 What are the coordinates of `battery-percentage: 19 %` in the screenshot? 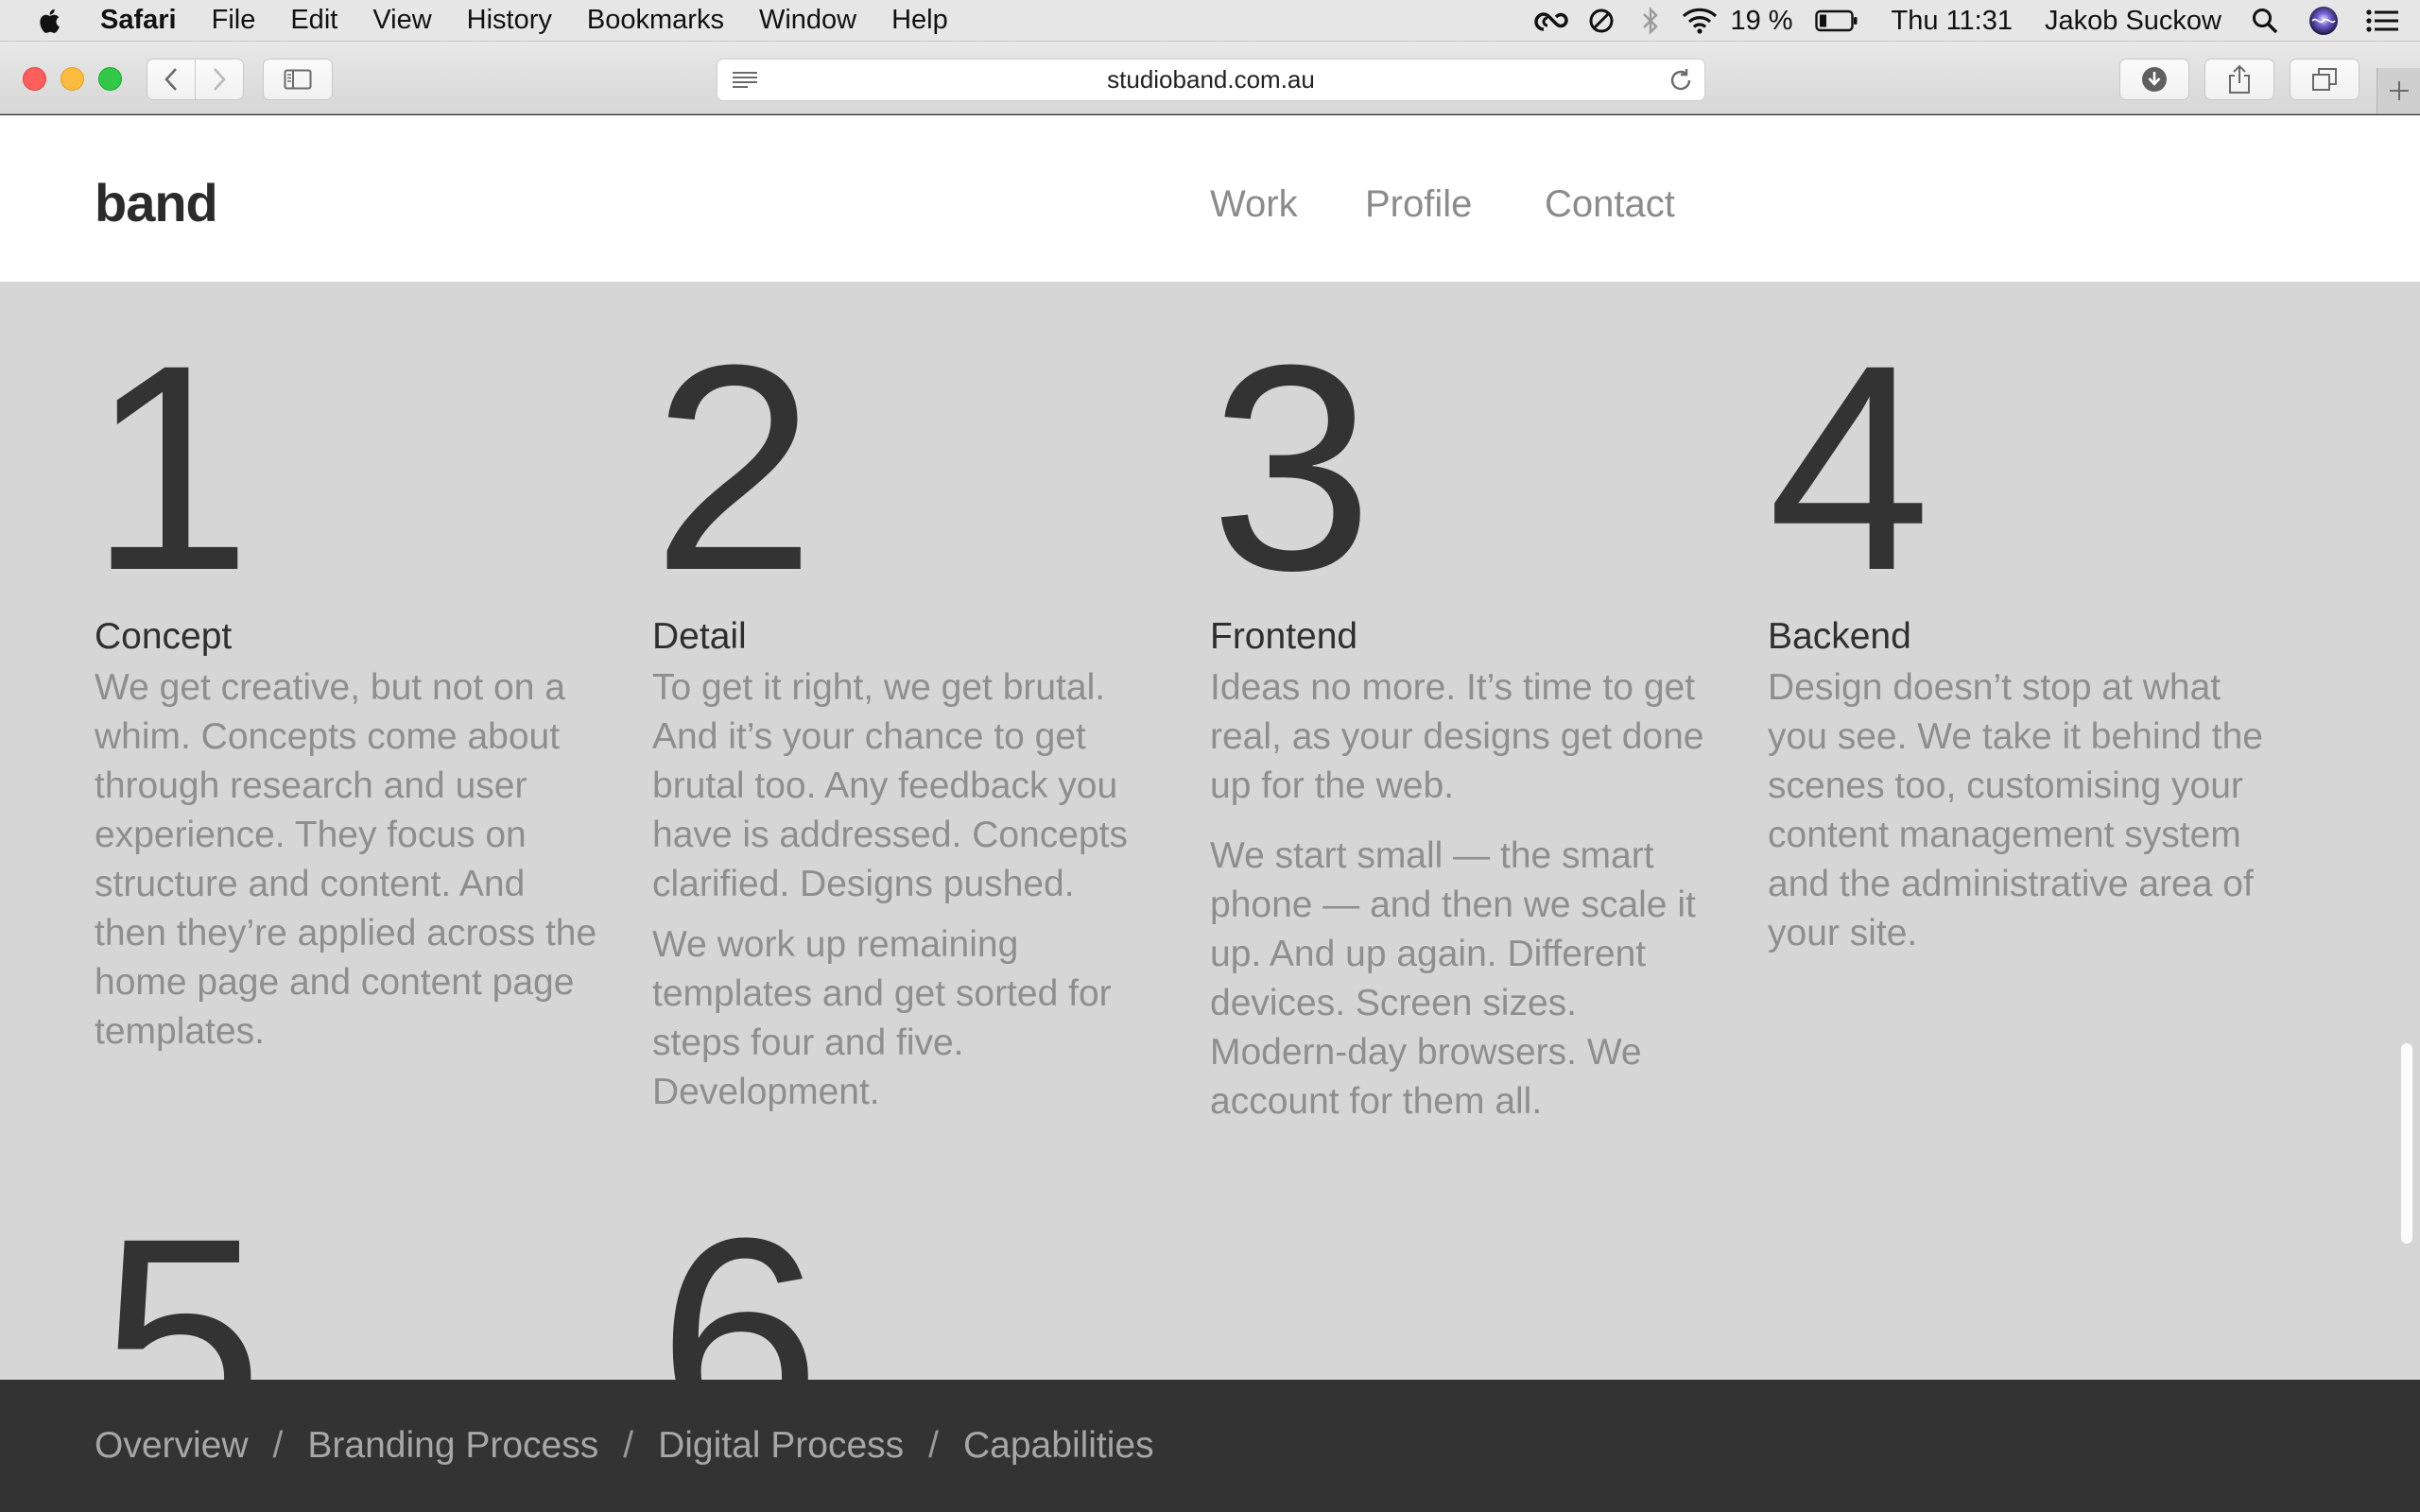 It's located at (1761, 20).